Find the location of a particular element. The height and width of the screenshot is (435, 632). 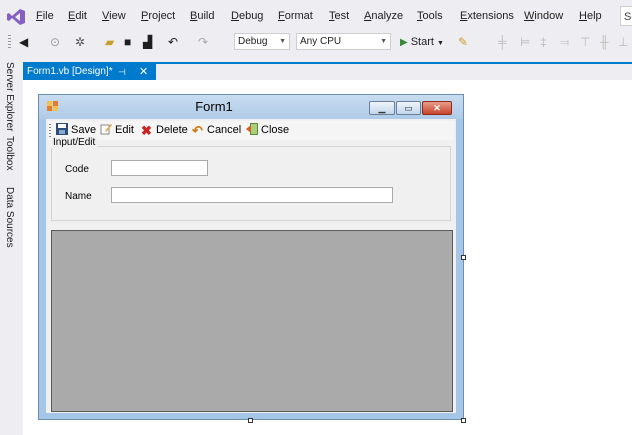

search-box: Se is located at coordinates (626, 16).